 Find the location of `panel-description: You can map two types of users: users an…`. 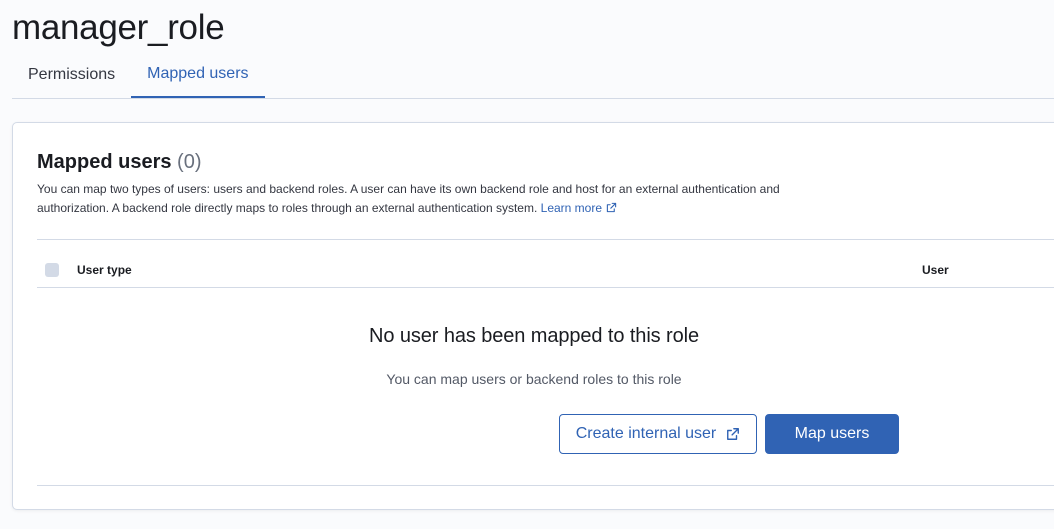

panel-description: You can map two types of users: users an… is located at coordinates (427, 199).